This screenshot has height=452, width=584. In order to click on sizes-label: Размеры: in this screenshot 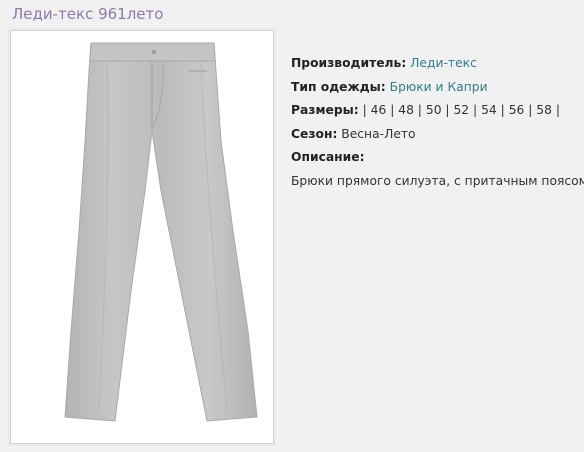, I will do `click(325, 110)`.